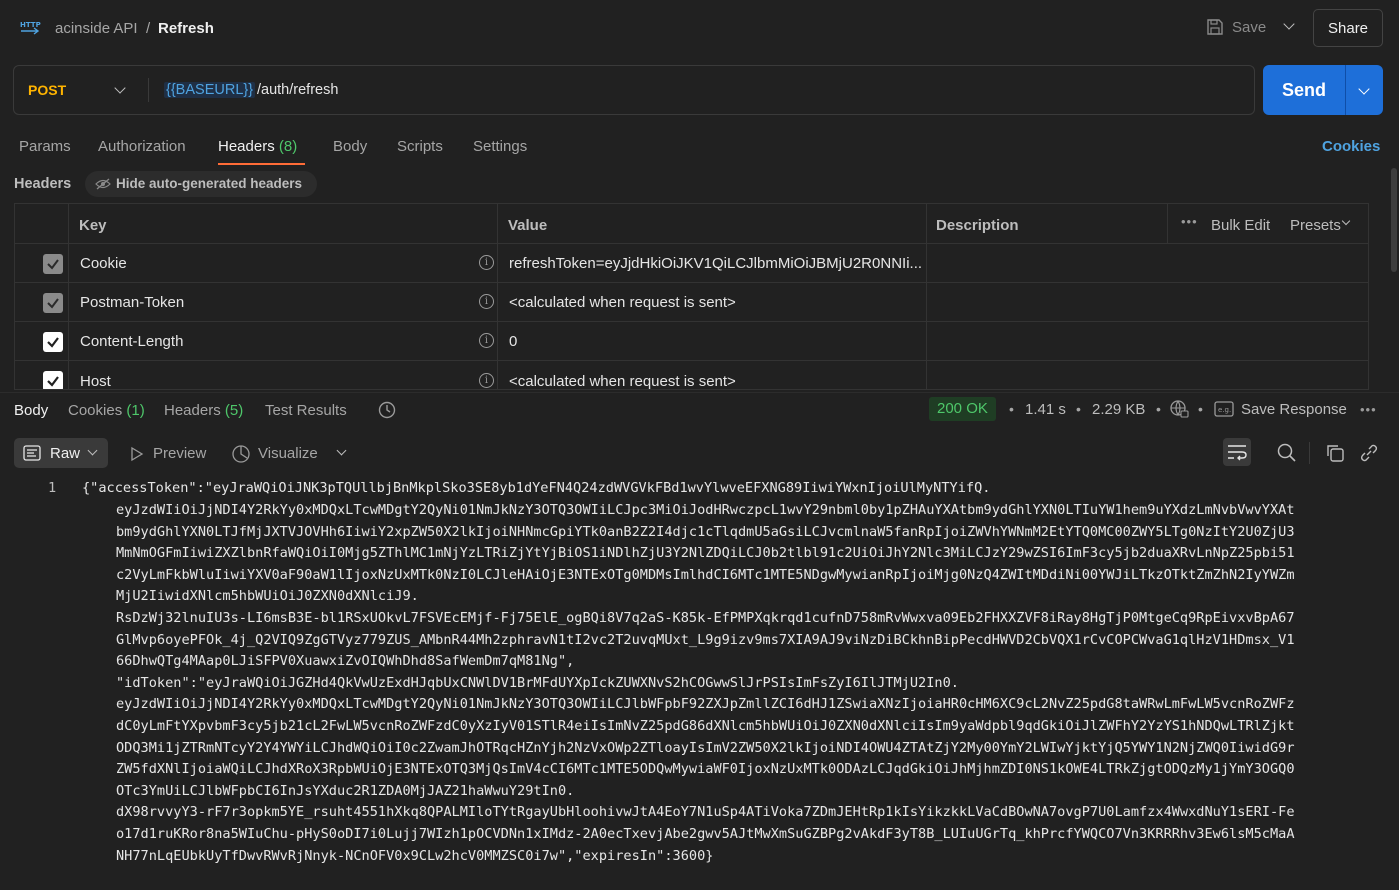 The height and width of the screenshot is (890, 1399). I want to click on send-label: Send, so click(1303, 90).